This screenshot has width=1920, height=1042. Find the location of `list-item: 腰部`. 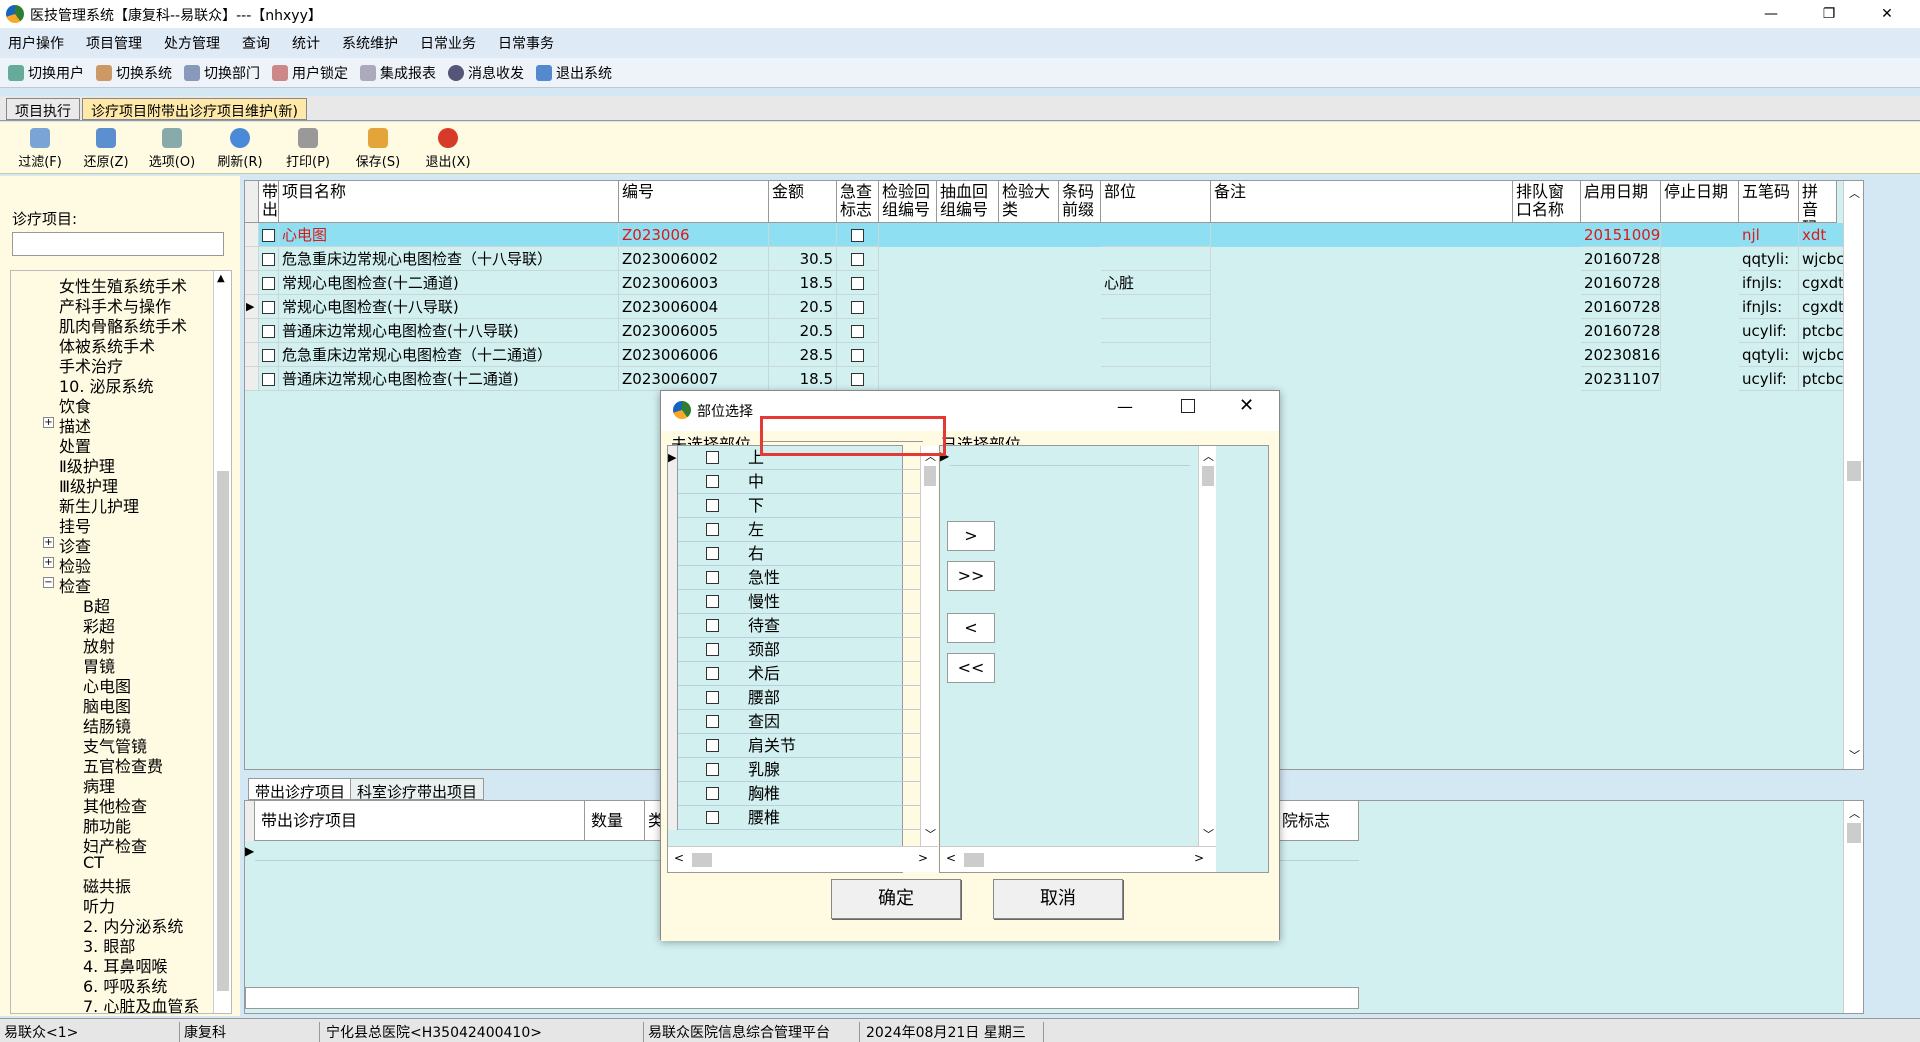

list-item: 腰部 is located at coordinates (794, 698).